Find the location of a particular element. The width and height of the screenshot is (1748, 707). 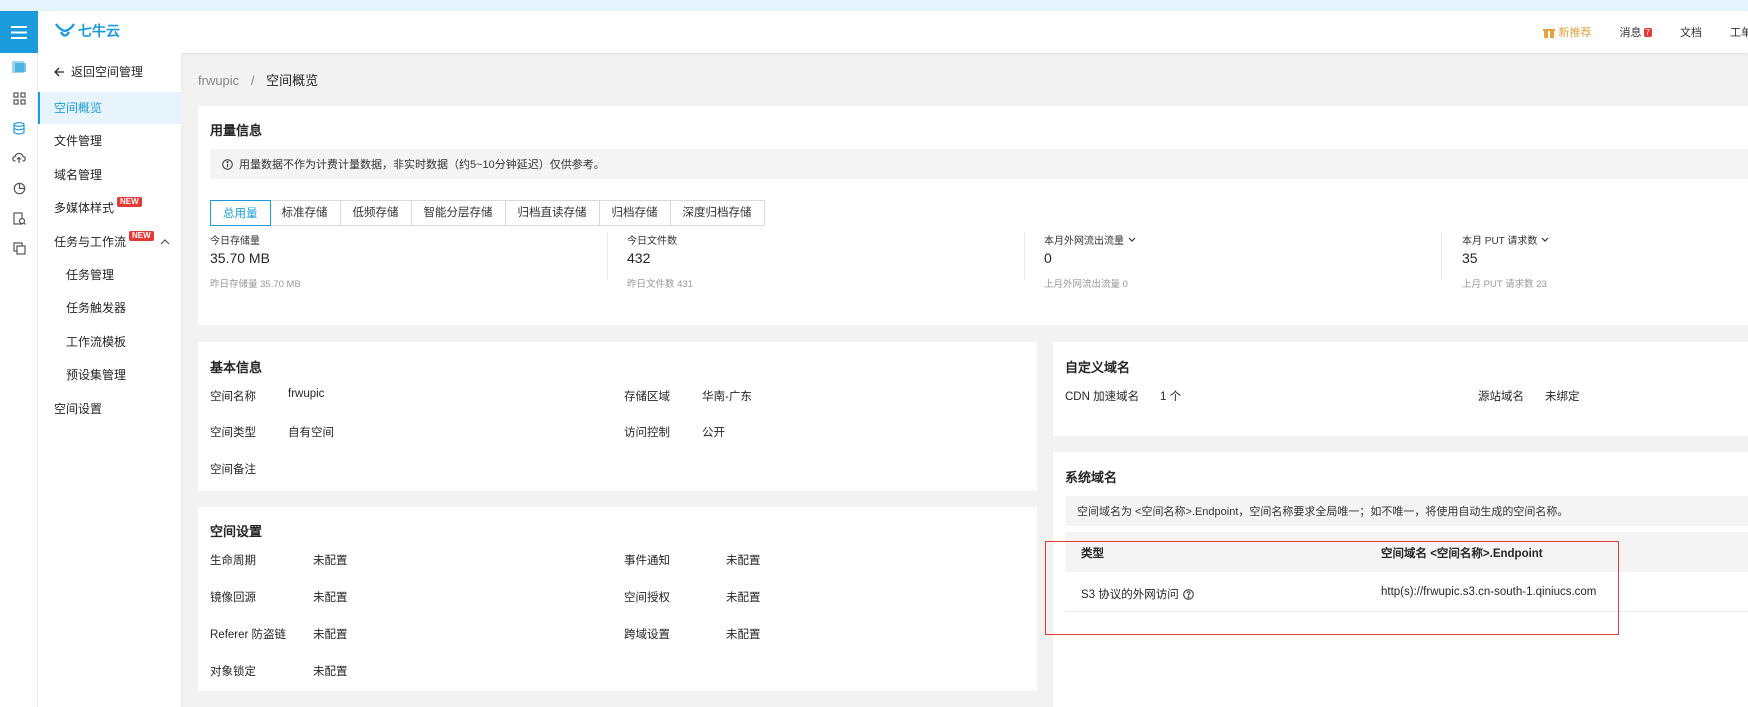

tab-intelligent-tiering: 智能分层存储 is located at coordinates (459, 213).